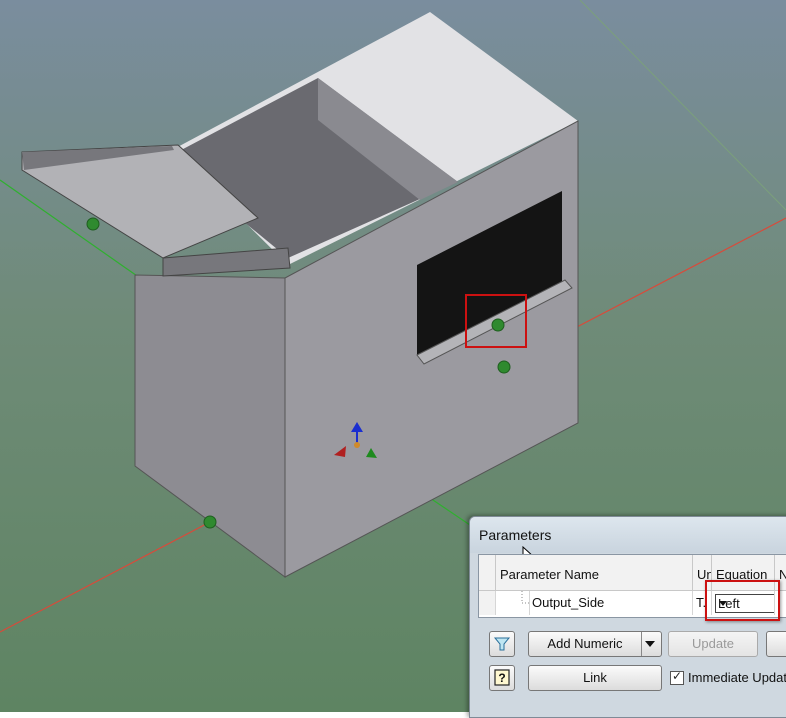 Image resolution: width=786 pixels, height=718 pixels. What do you see at coordinates (776, 644) in the screenshot?
I see `extra-button` at bounding box center [776, 644].